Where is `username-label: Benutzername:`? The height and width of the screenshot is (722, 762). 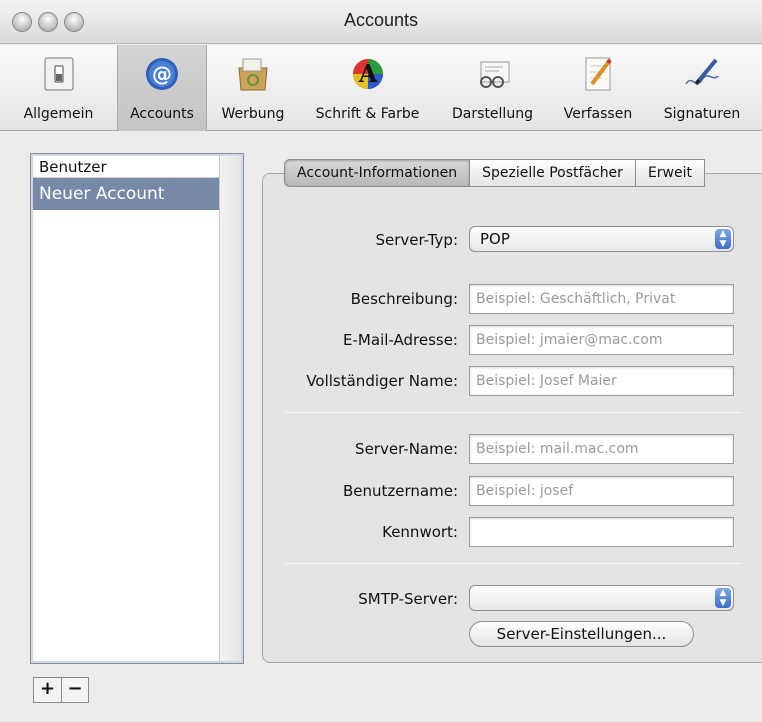 username-label: Benutzername: is located at coordinates (400, 491).